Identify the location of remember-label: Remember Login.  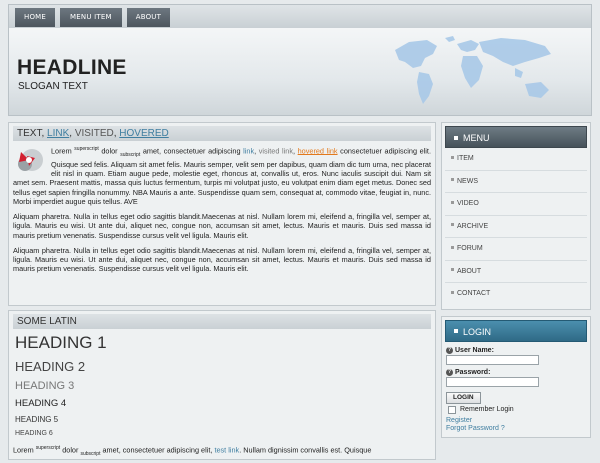
(487, 409).